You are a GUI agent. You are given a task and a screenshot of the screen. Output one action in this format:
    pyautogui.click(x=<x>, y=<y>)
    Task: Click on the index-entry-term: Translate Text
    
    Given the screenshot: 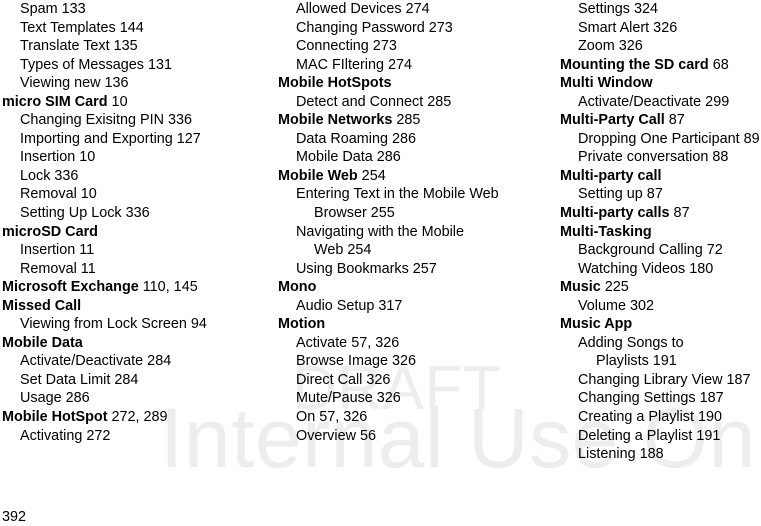 What is the action you would take?
    pyautogui.click(x=65, y=46)
    